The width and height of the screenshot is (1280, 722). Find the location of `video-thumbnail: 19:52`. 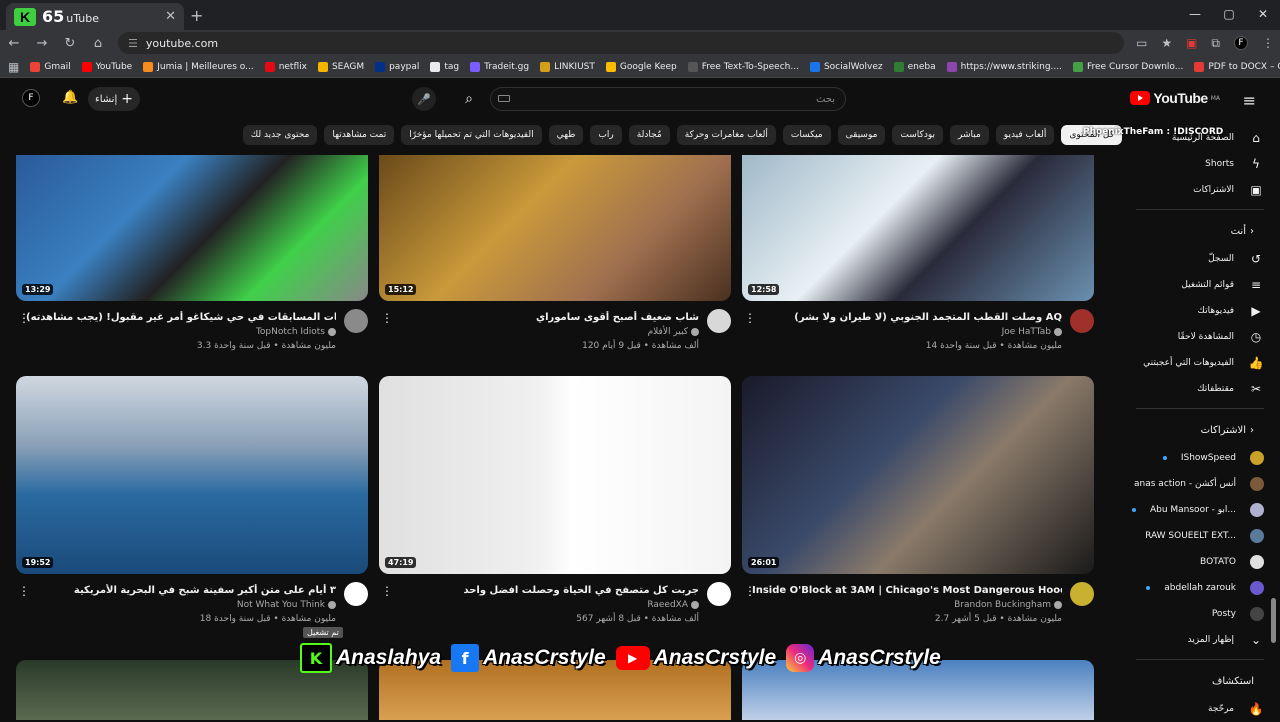

video-thumbnail: 19:52 is located at coordinates (192, 475).